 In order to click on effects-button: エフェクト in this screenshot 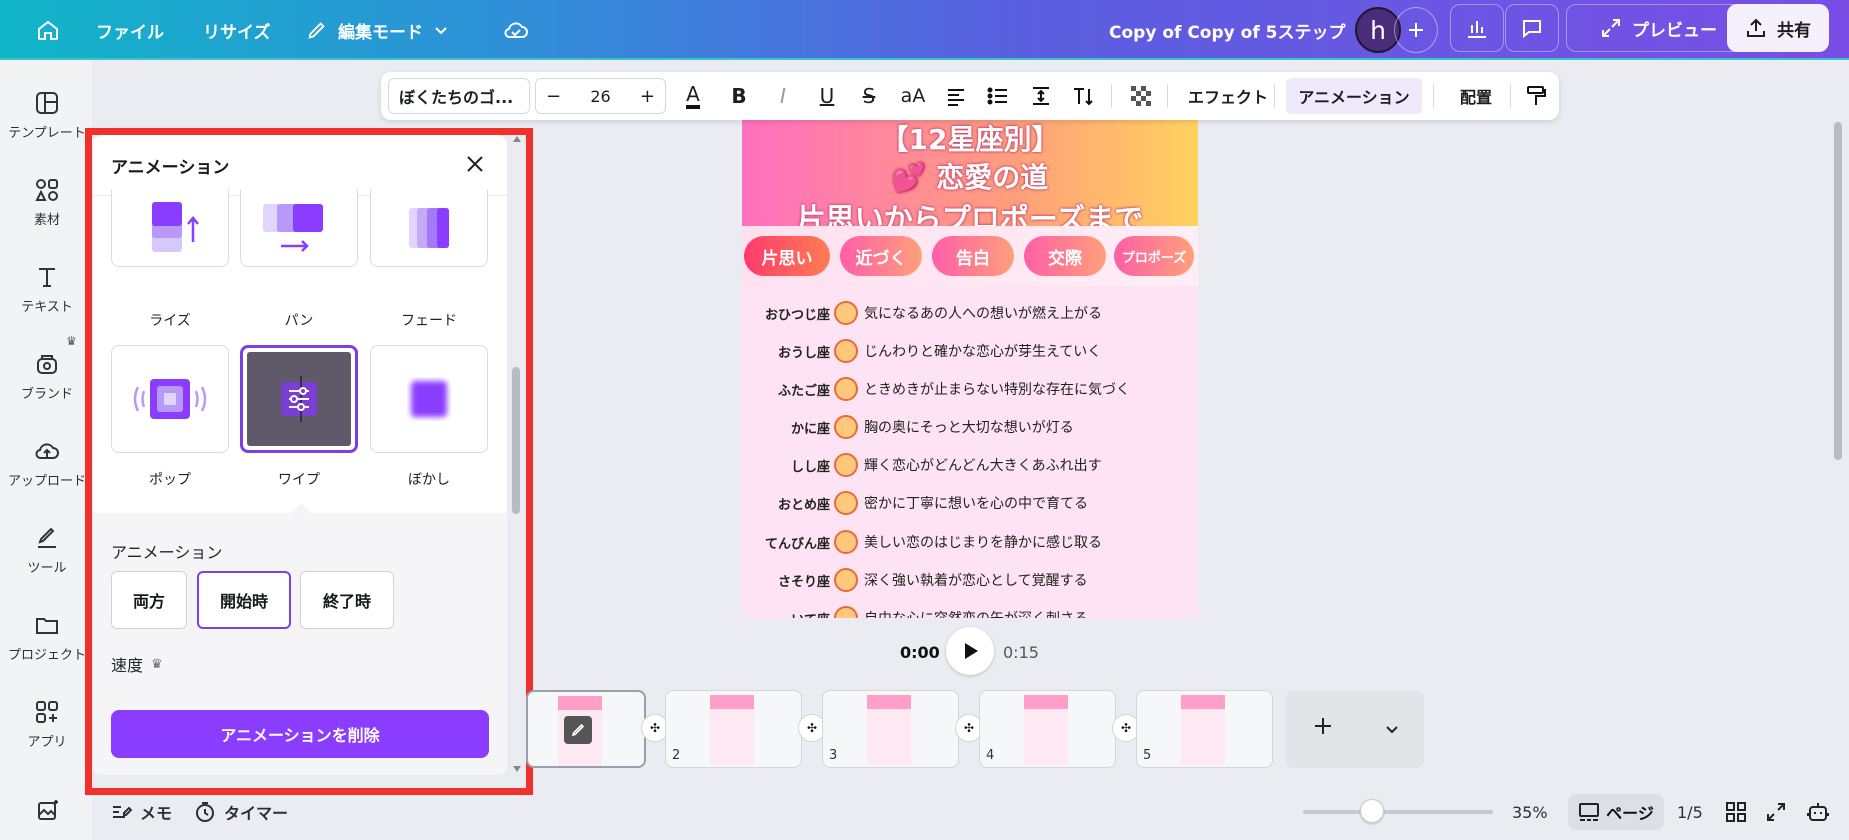, I will do `click(1228, 96)`.